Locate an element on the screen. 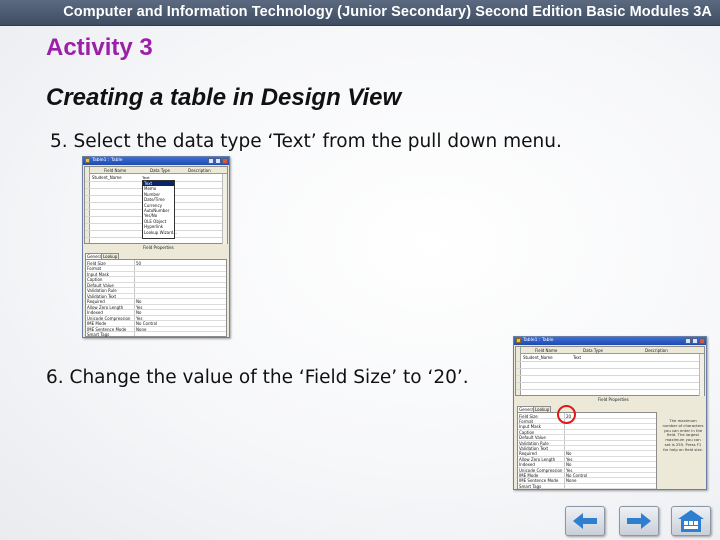 The height and width of the screenshot is (540, 720). home-button is located at coordinates (691, 521).